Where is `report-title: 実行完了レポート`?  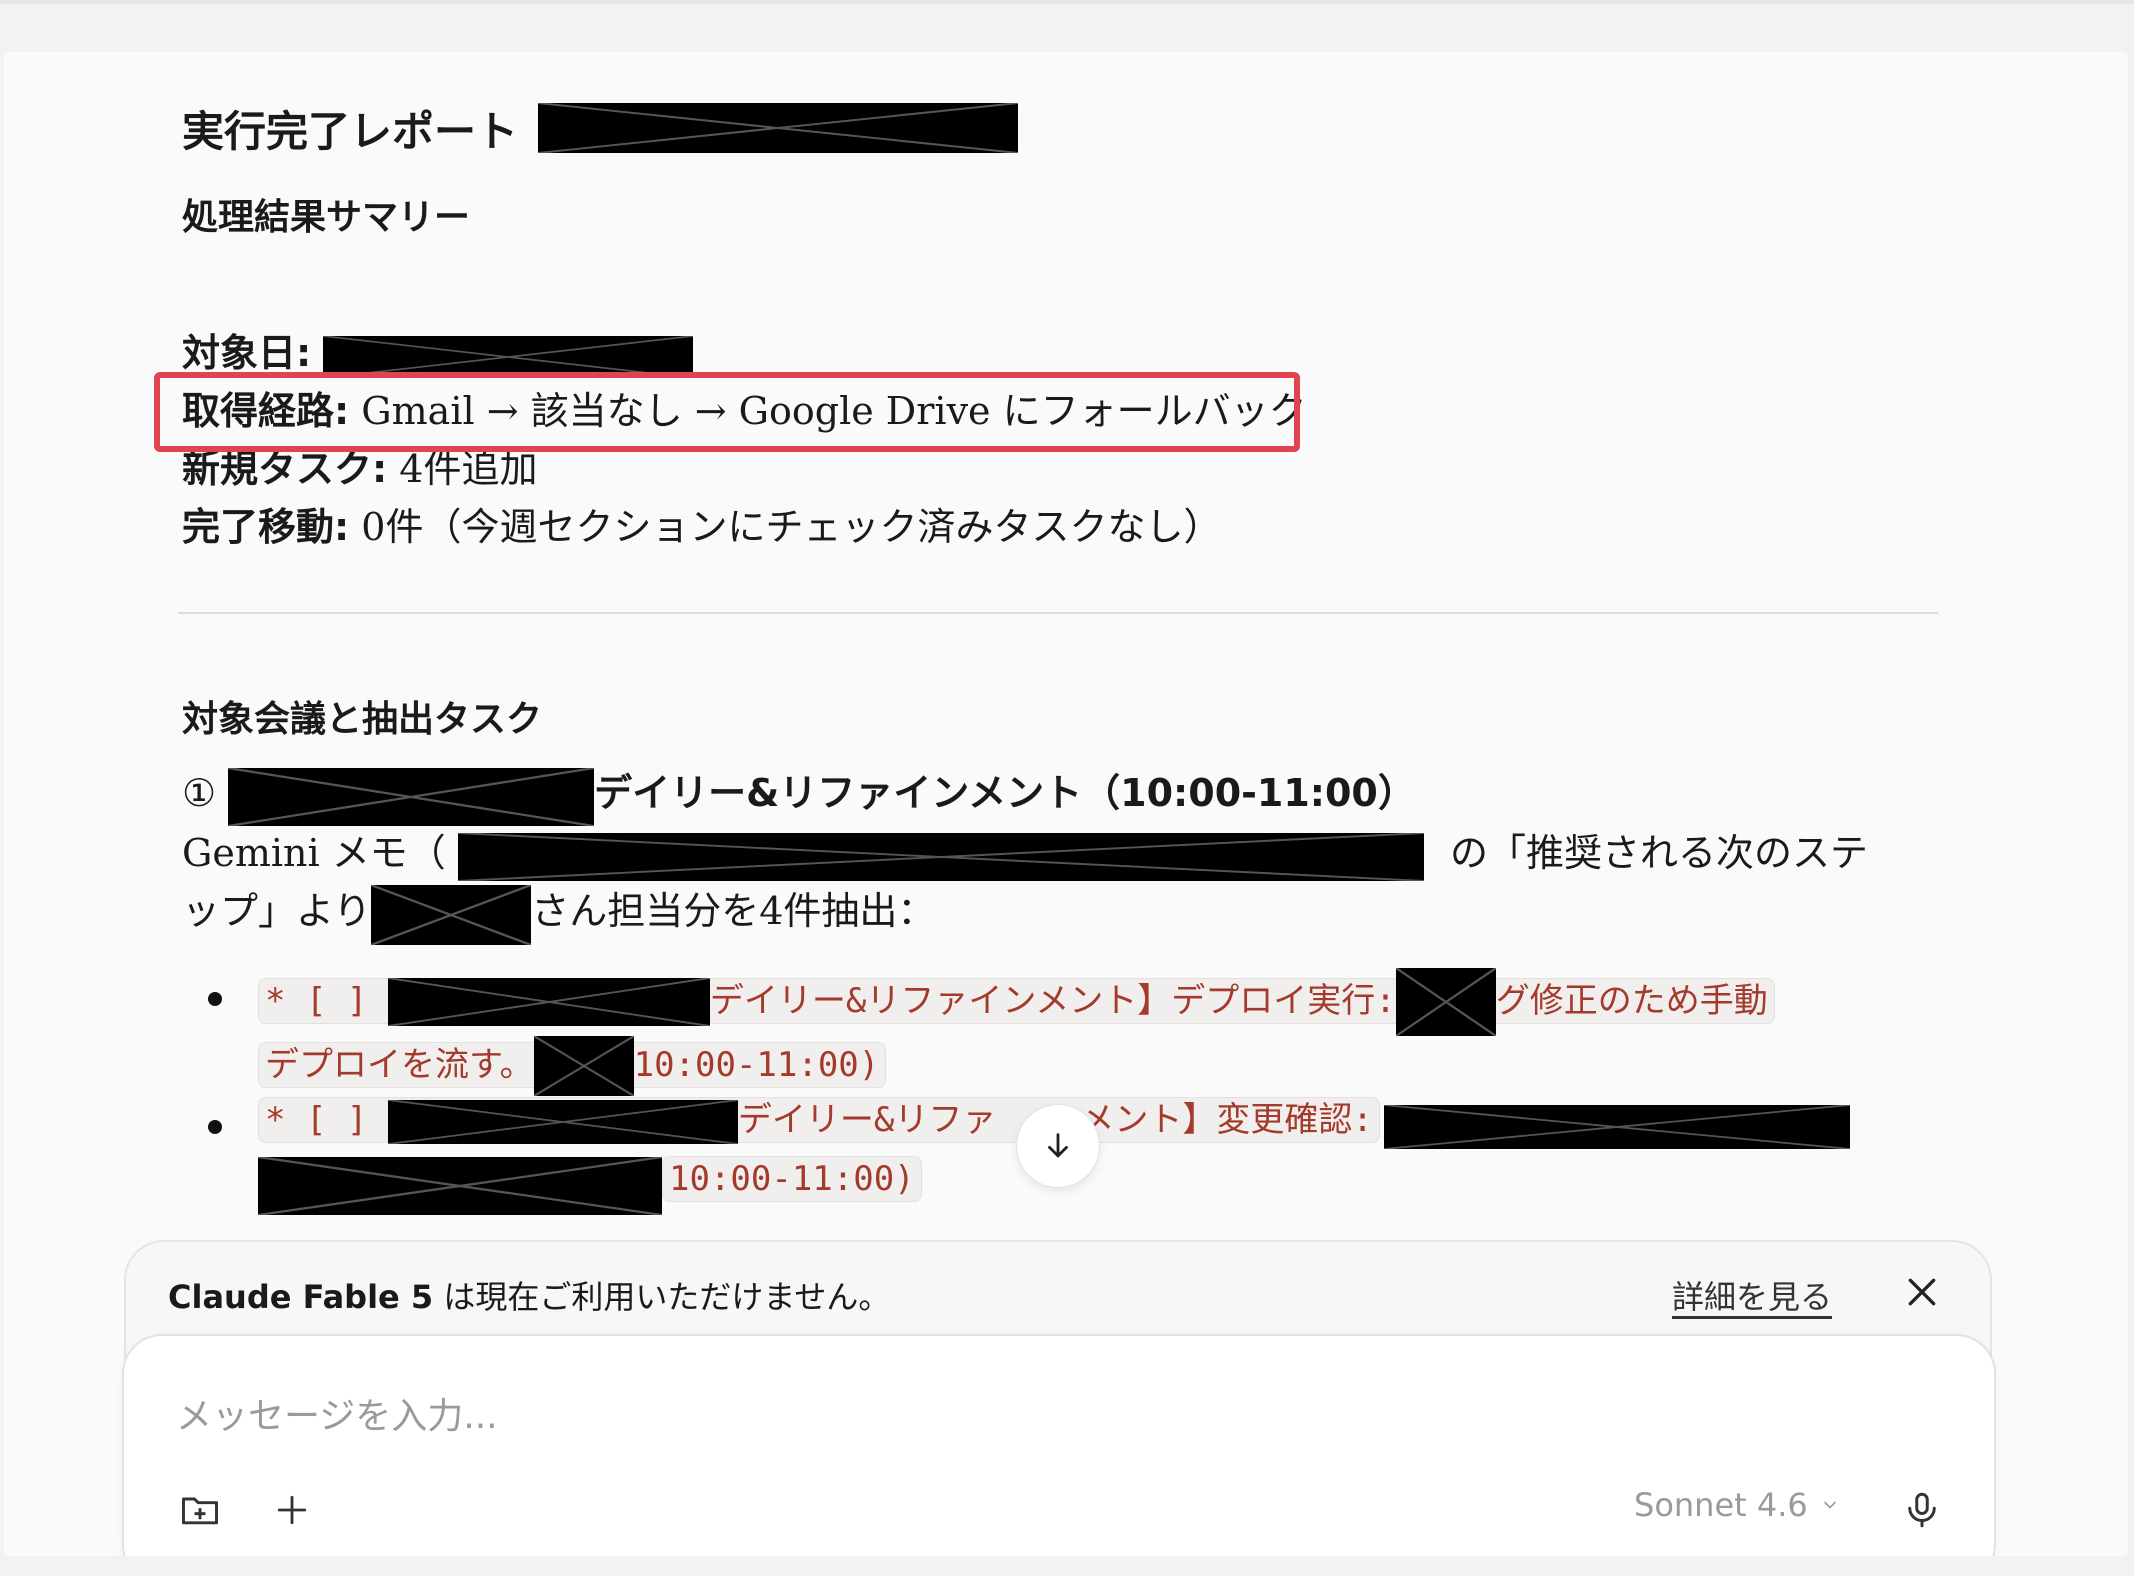
report-title: 実行完了レポート is located at coordinates (350, 131).